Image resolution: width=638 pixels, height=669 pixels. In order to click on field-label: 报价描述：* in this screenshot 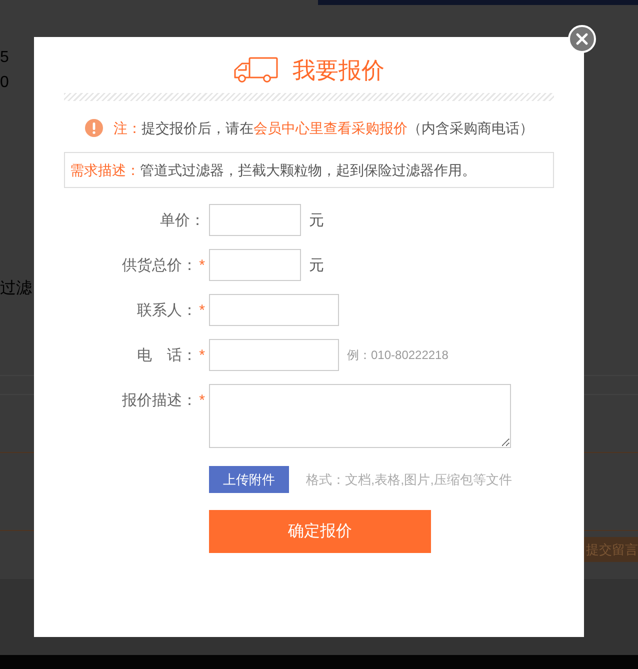, I will do `click(163, 401)`.